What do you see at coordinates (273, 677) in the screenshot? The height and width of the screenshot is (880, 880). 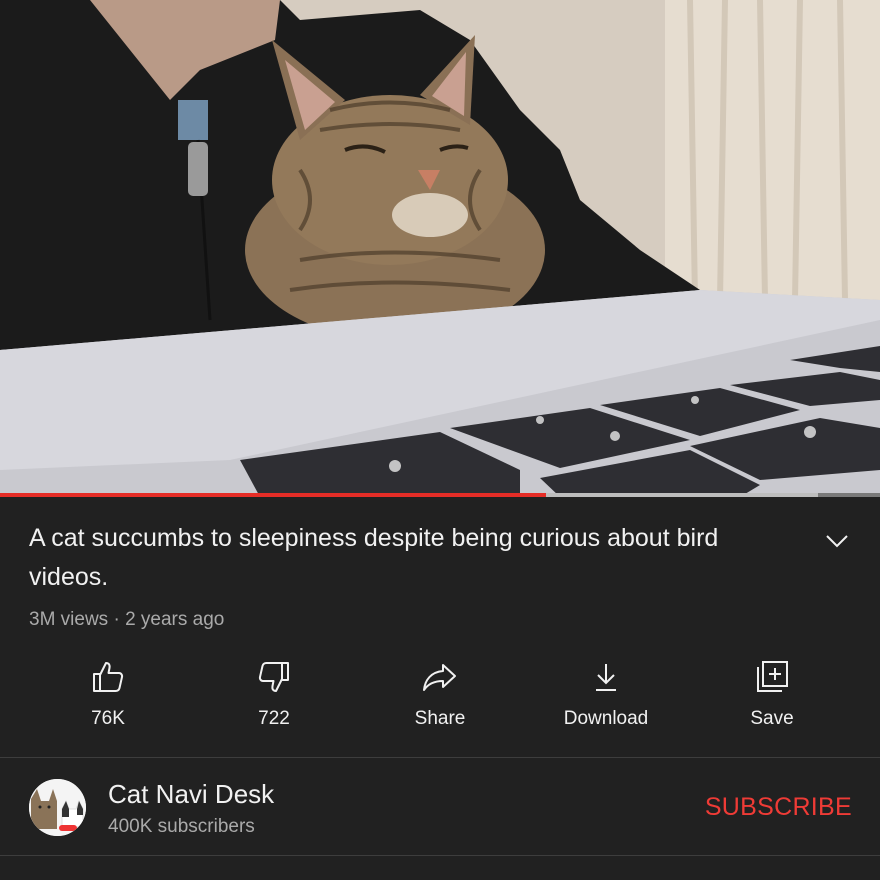 I see `thumbs-down-icon` at bounding box center [273, 677].